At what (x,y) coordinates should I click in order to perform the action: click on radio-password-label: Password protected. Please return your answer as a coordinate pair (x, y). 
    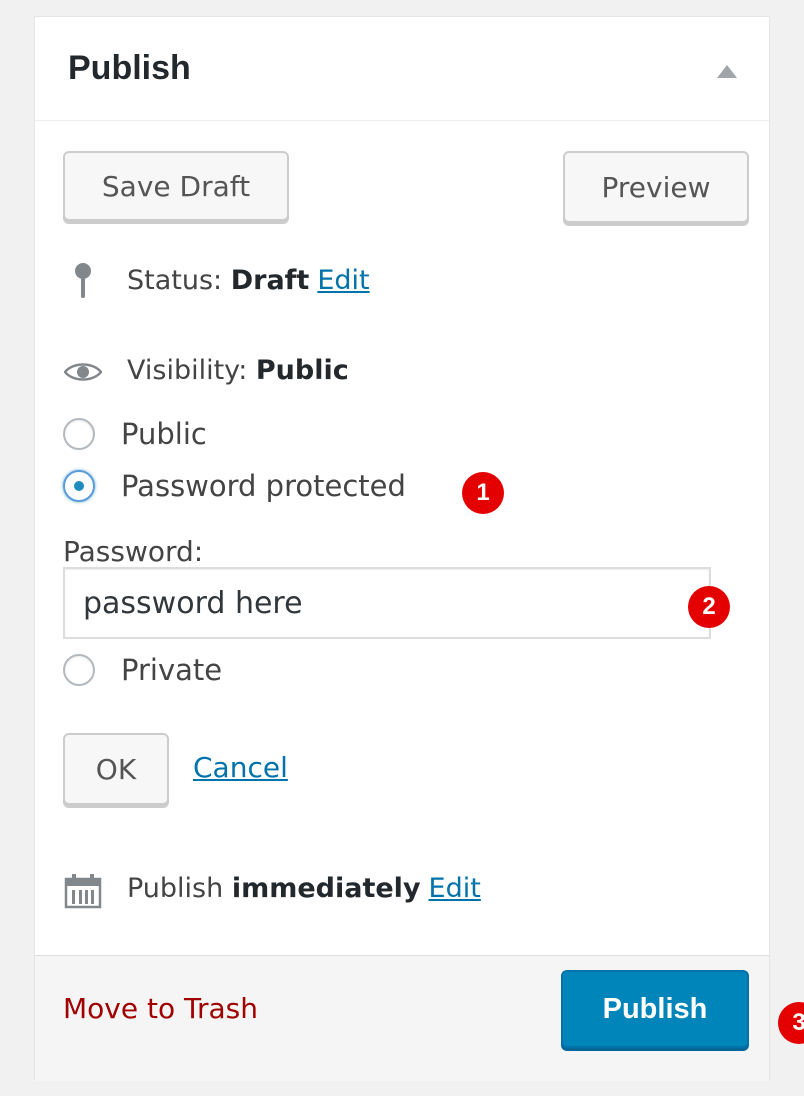
    Looking at the image, I should click on (263, 486).